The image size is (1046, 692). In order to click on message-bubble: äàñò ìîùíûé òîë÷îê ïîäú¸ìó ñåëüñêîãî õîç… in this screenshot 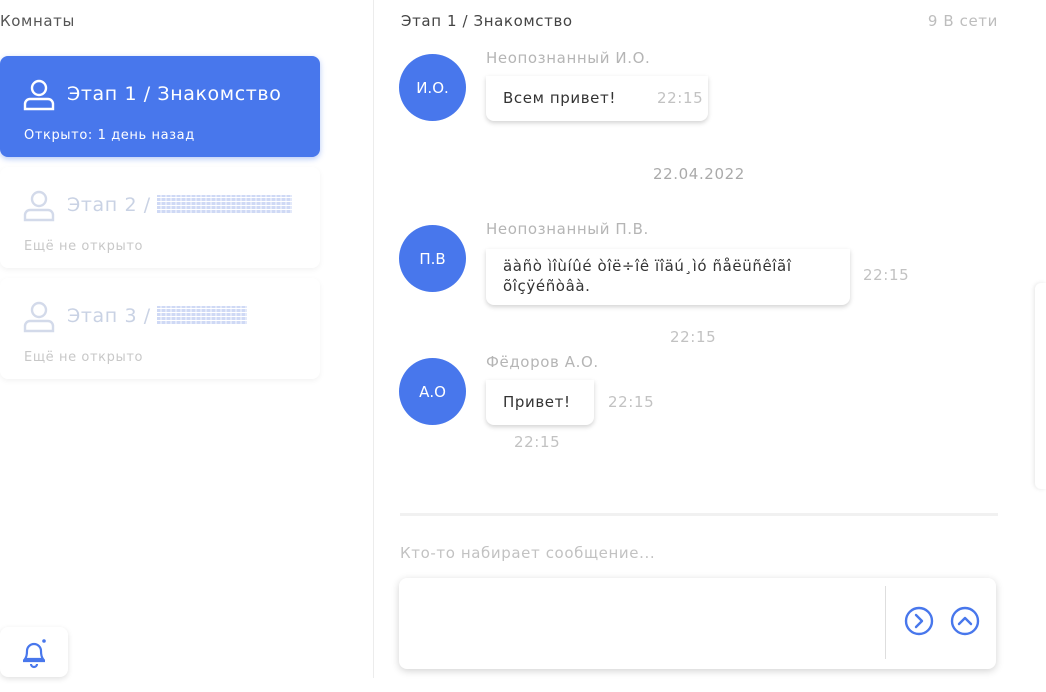, I will do `click(668, 277)`.